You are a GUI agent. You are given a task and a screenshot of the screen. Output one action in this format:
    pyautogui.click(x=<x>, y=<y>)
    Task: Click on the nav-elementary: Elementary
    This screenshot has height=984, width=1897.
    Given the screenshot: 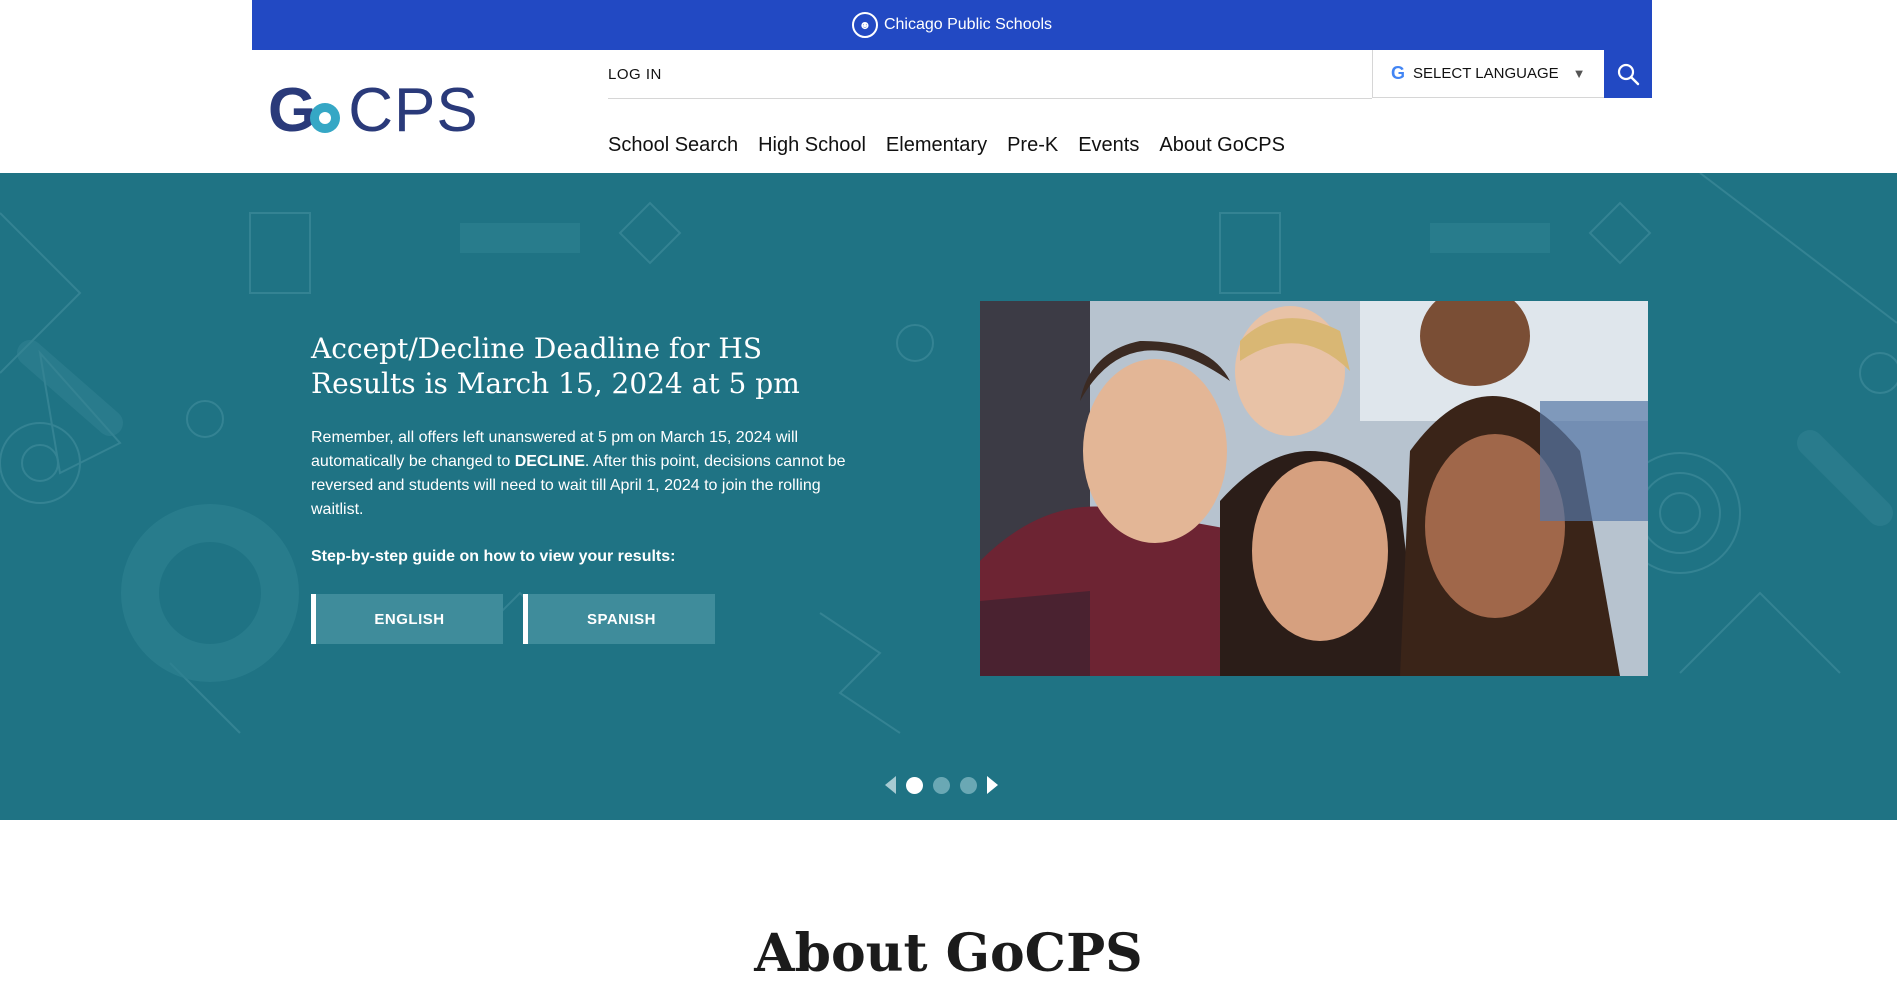 What is the action you would take?
    pyautogui.click(x=936, y=145)
    